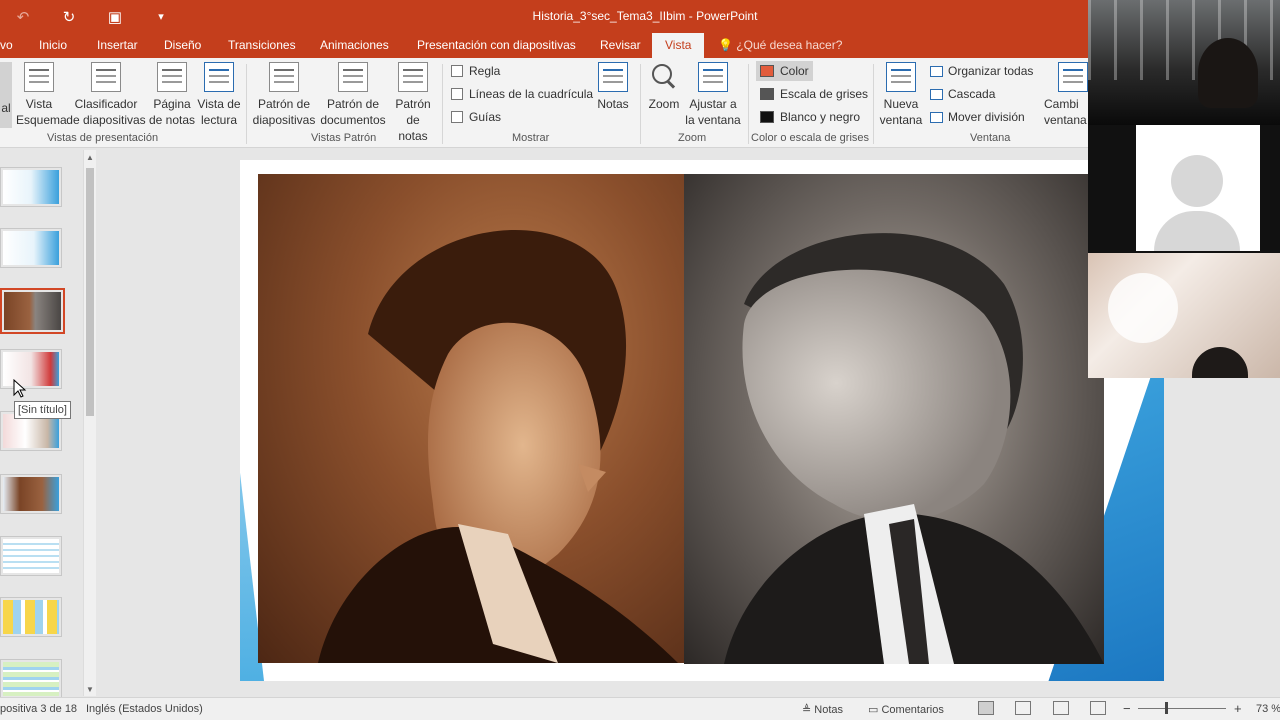  I want to click on zoom-in-button: +, so click(1238, 708).